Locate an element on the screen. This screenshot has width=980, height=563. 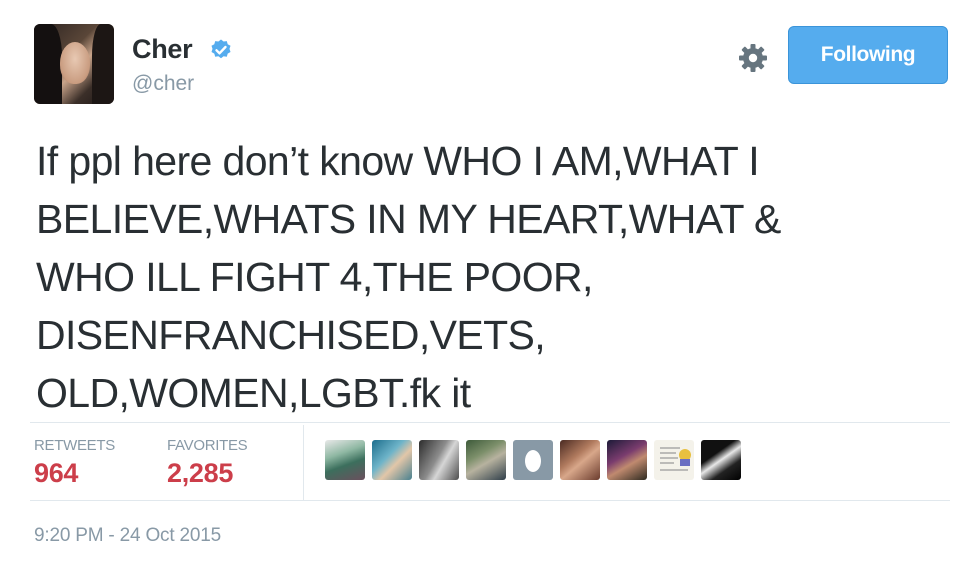
user-avatar-5-default-egg-icon is located at coordinates (533, 460).